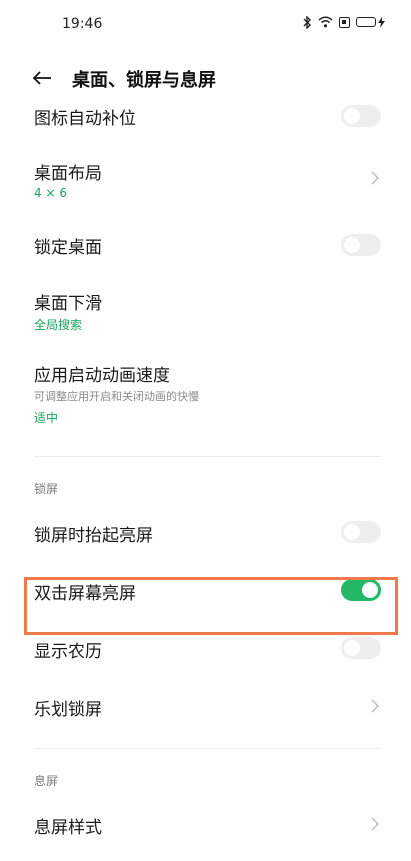 The height and width of the screenshot is (861, 411). Describe the element at coordinates (68, 828) in the screenshot. I see `row-title: 息屏样式` at that location.